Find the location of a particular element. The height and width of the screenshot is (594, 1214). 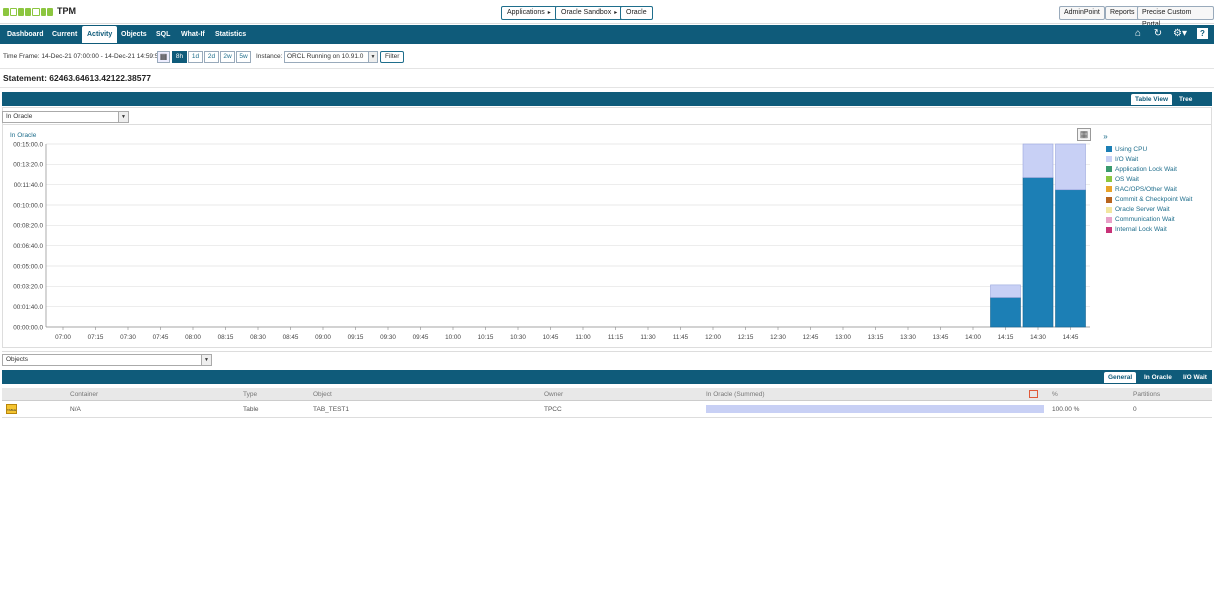

x-tick-label: 10:45 is located at coordinates (551, 337).